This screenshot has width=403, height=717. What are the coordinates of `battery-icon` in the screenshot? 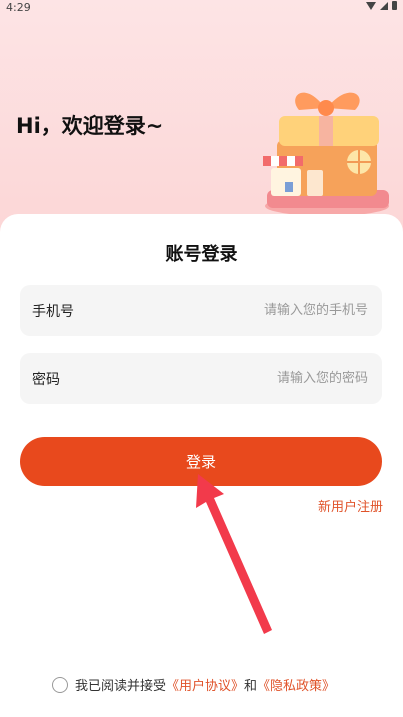 It's located at (394, 5).